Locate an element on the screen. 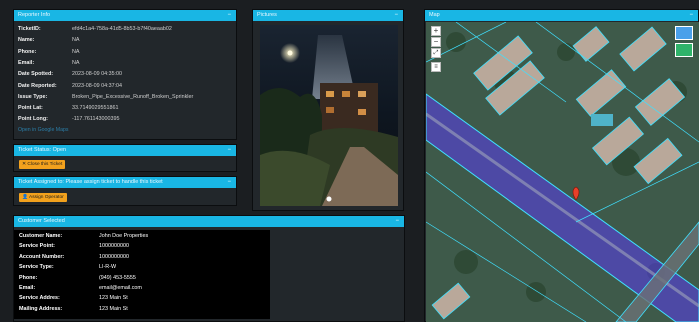  reporter-field-label: Phone: is located at coordinates (27, 51).